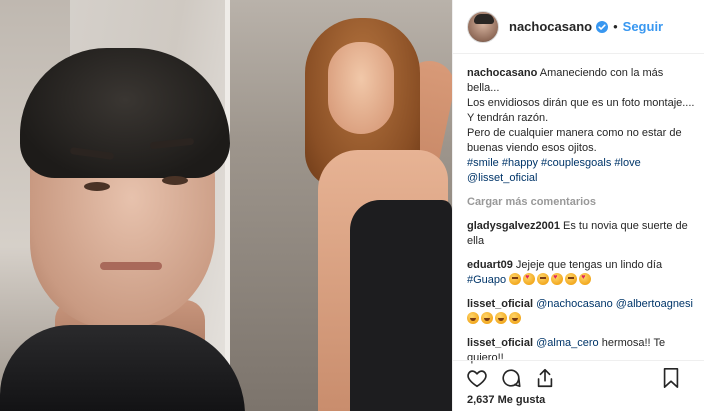  I want to click on comment-username: gladysgalvez2001, so click(513, 226).